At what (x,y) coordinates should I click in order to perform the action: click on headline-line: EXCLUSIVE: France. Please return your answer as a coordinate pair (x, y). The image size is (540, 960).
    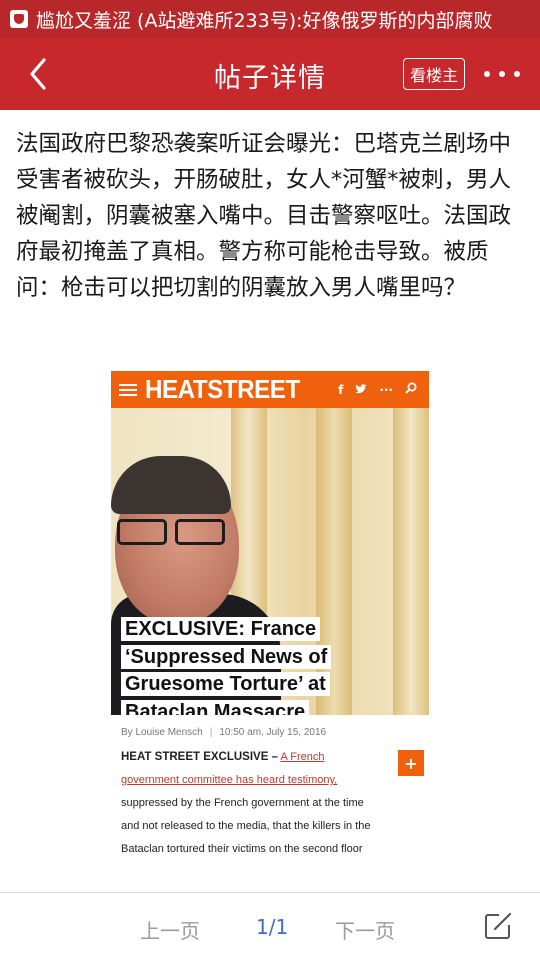
    Looking at the image, I should click on (221, 629).